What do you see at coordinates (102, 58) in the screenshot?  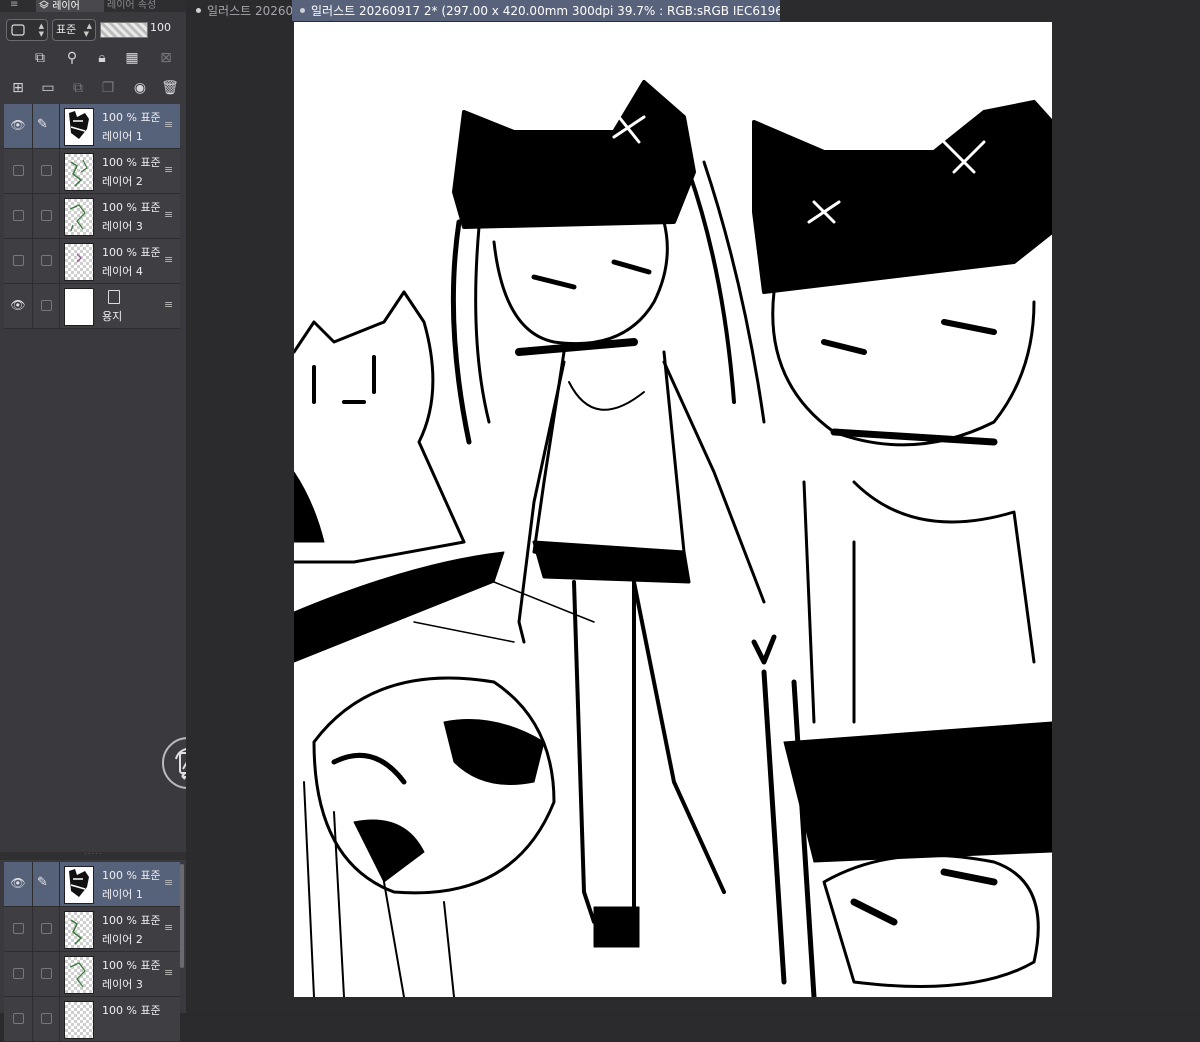 I see `lock-icon: 🔒︎` at bounding box center [102, 58].